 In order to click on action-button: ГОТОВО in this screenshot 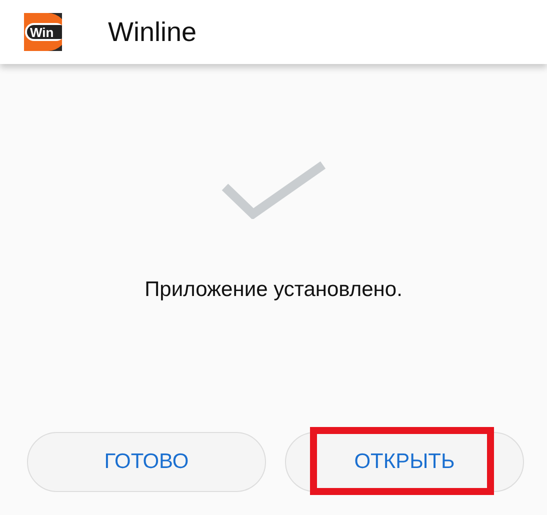, I will do `click(146, 462)`.